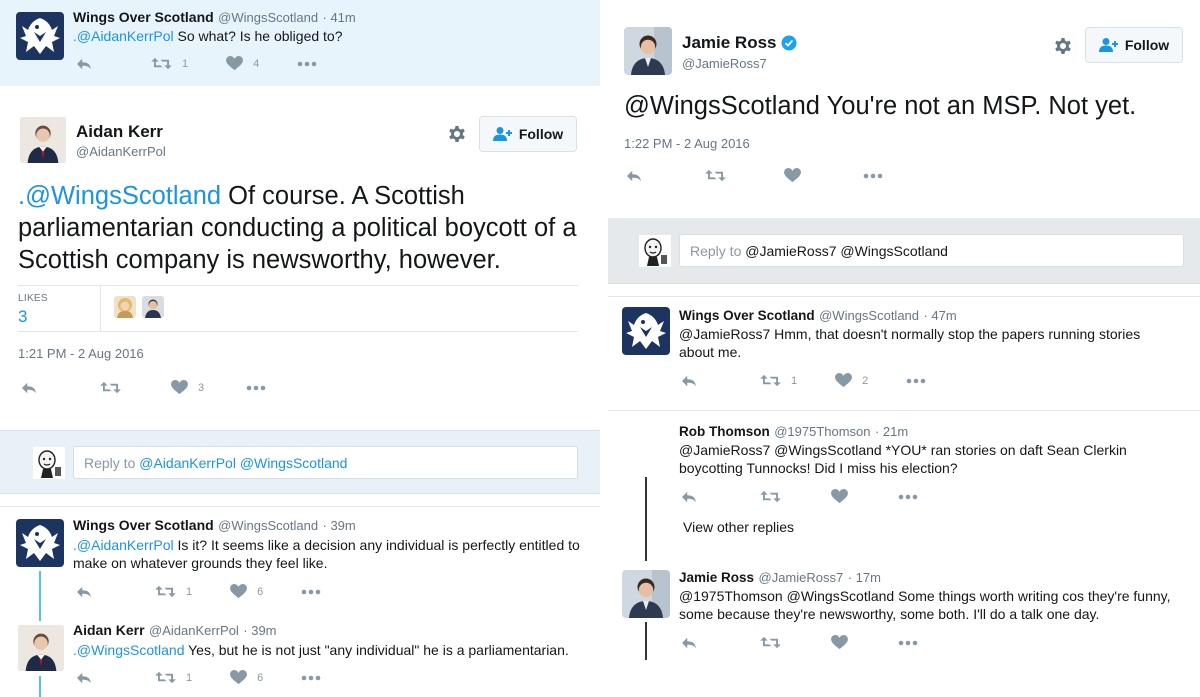  I want to click on tweet-time: · 47m, so click(939, 315).